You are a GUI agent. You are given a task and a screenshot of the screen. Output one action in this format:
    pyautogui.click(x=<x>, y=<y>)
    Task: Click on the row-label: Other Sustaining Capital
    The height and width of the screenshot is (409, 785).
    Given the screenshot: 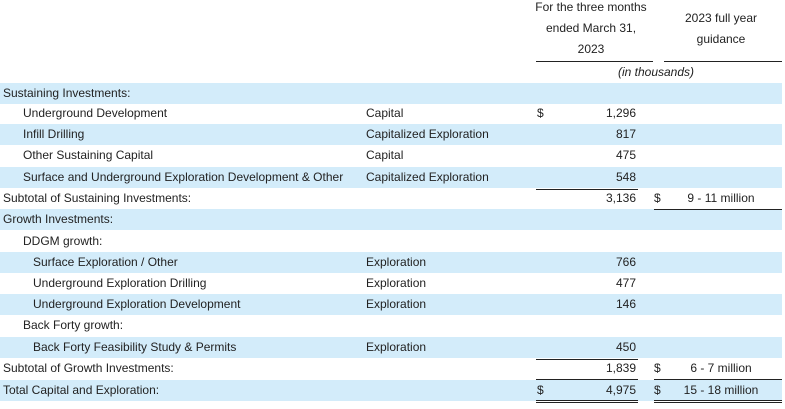 What is the action you would take?
    pyautogui.click(x=88, y=155)
    